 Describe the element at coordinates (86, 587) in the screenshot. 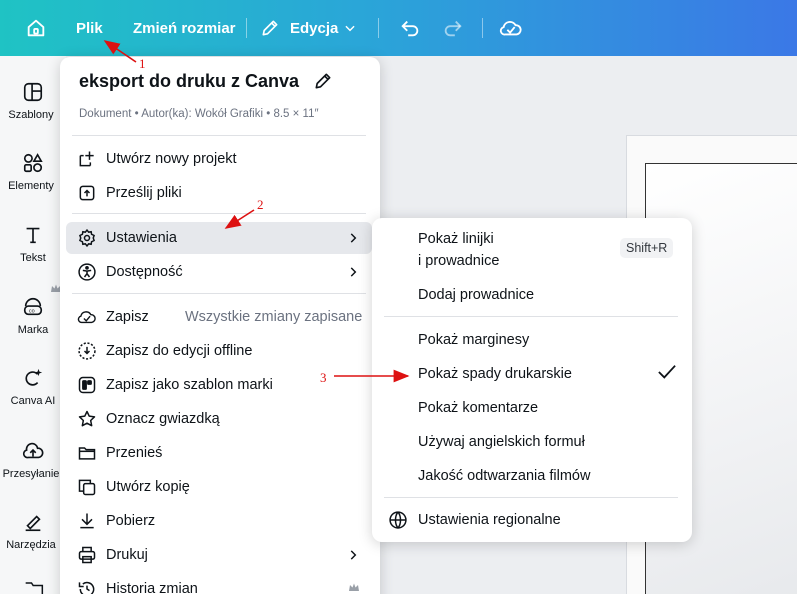

I see `history-icon` at that location.